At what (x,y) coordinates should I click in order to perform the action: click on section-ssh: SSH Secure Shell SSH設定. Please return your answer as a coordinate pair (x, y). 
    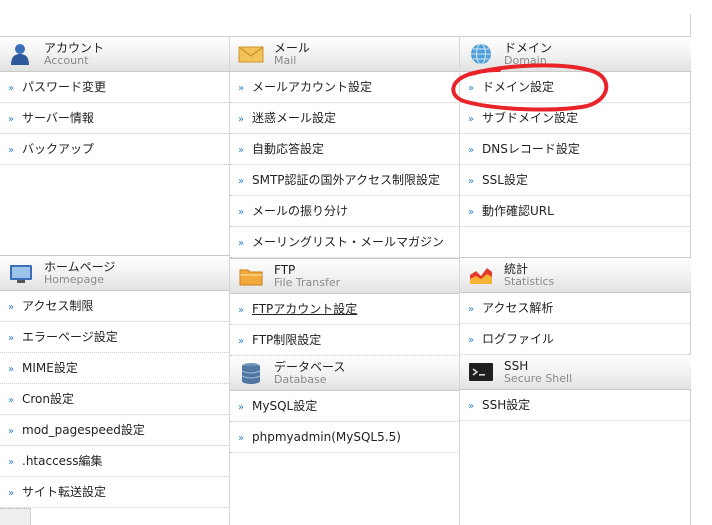
    Looking at the image, I should click on (575, 388).